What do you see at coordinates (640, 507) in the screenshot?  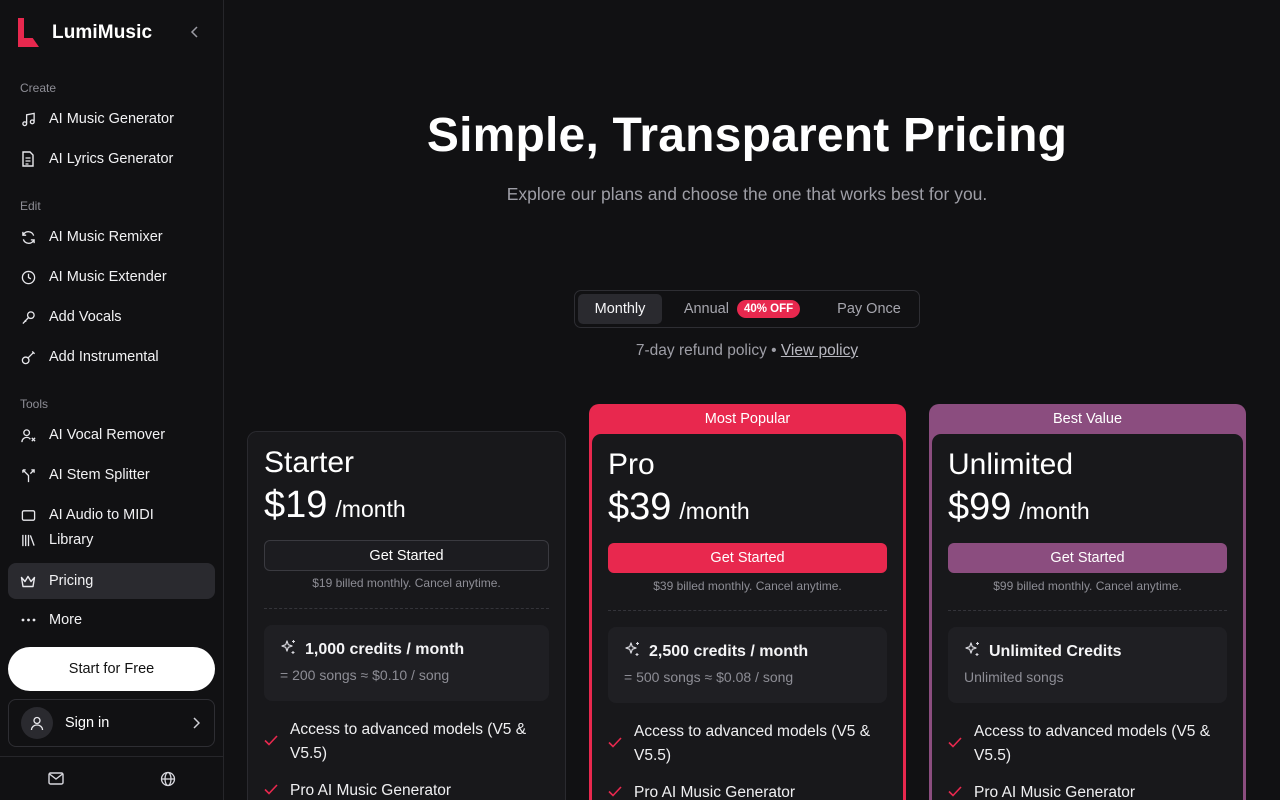 I see `plan-price-amount: $39` at bounding box center [640, 507].